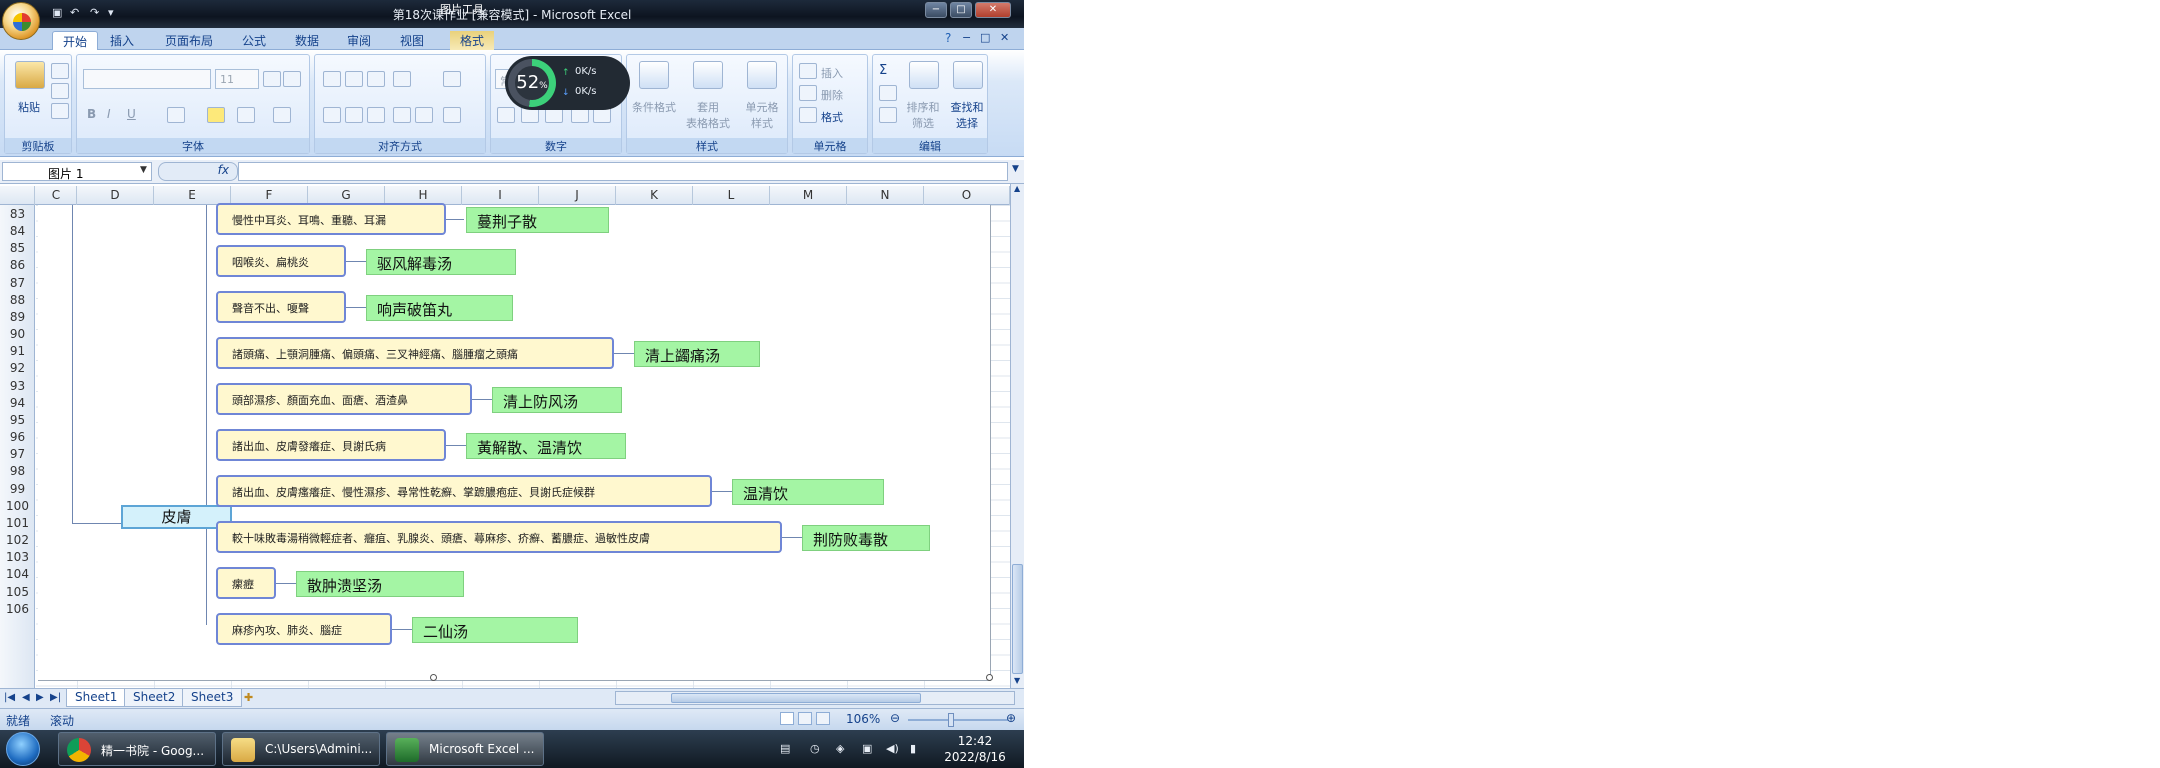 The image size is (2160, 768). What do you see at coordinates (557, 400) in the screenshot?
I see `remedy-node: 清上防风汤` at bounding box center [557, 400].